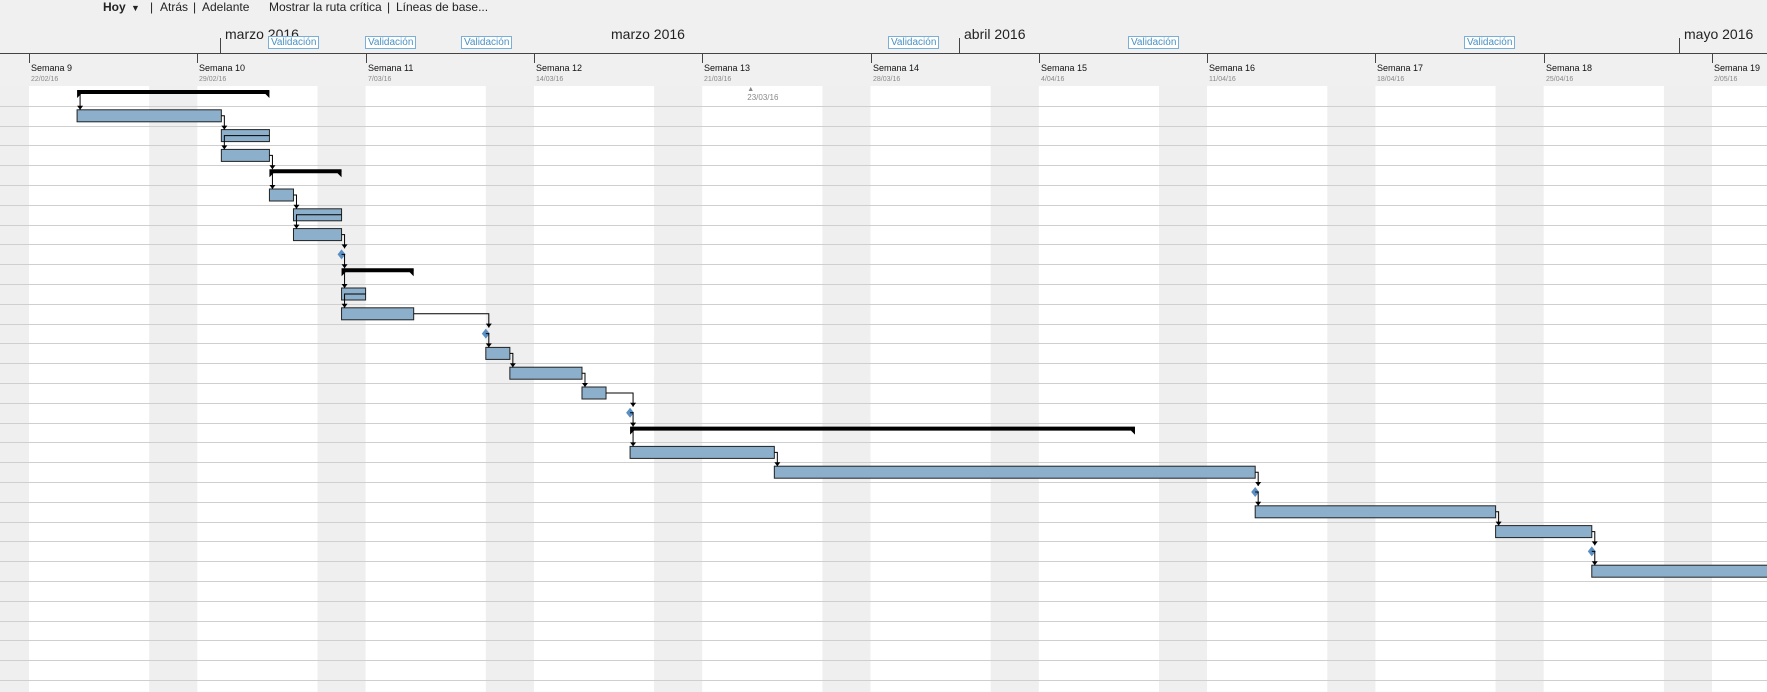  What do you see at coordinates (1569, 68) in the screenshot?
I see `week-label: Semana 18` at bounding box center [1569, 68].